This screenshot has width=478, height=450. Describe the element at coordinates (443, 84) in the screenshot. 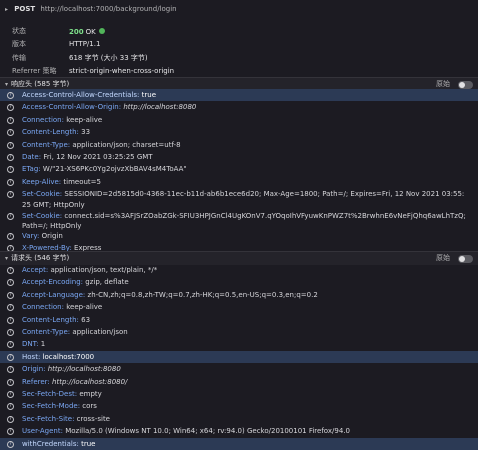

I see `raw-label: 原始` at that location.